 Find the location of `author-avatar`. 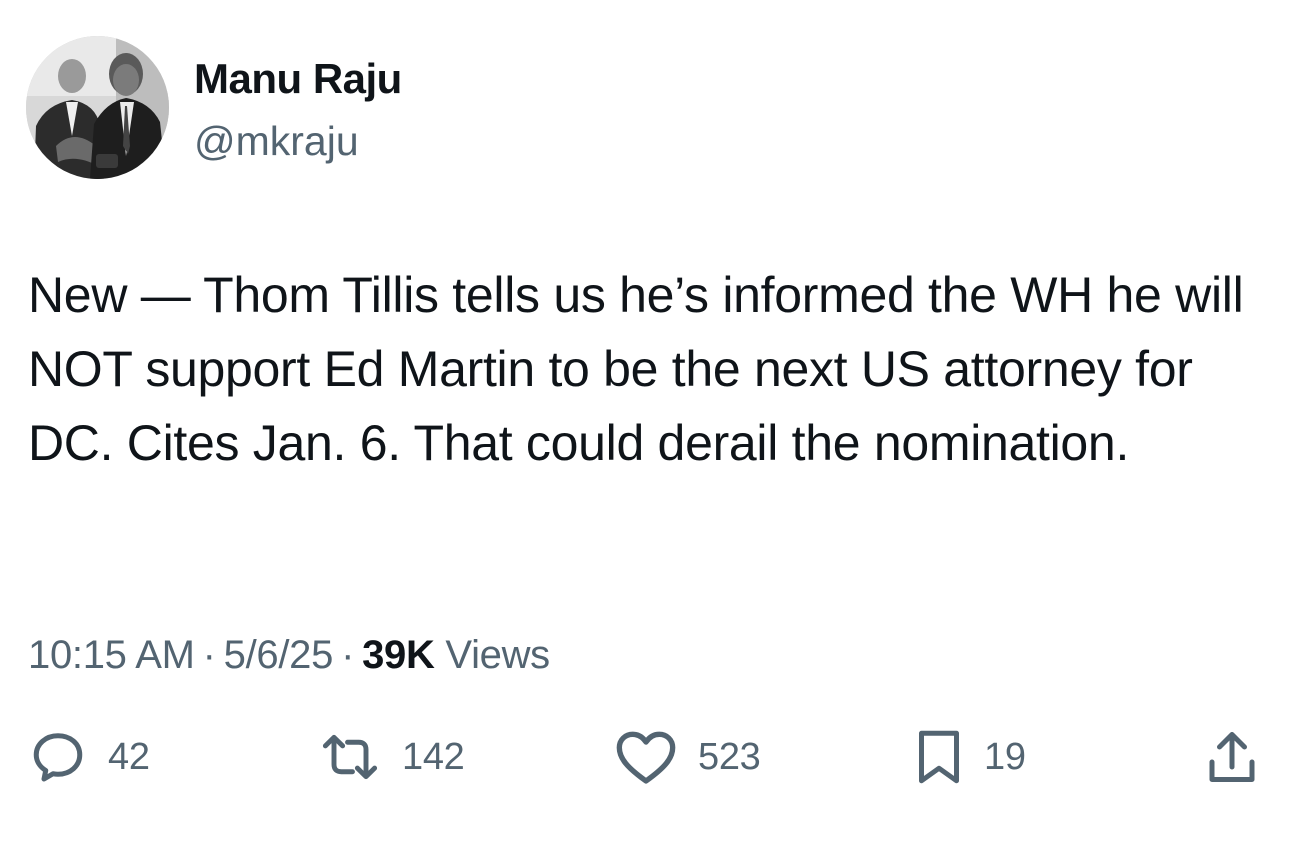

author-avatar is located at coordinates (97, 107).